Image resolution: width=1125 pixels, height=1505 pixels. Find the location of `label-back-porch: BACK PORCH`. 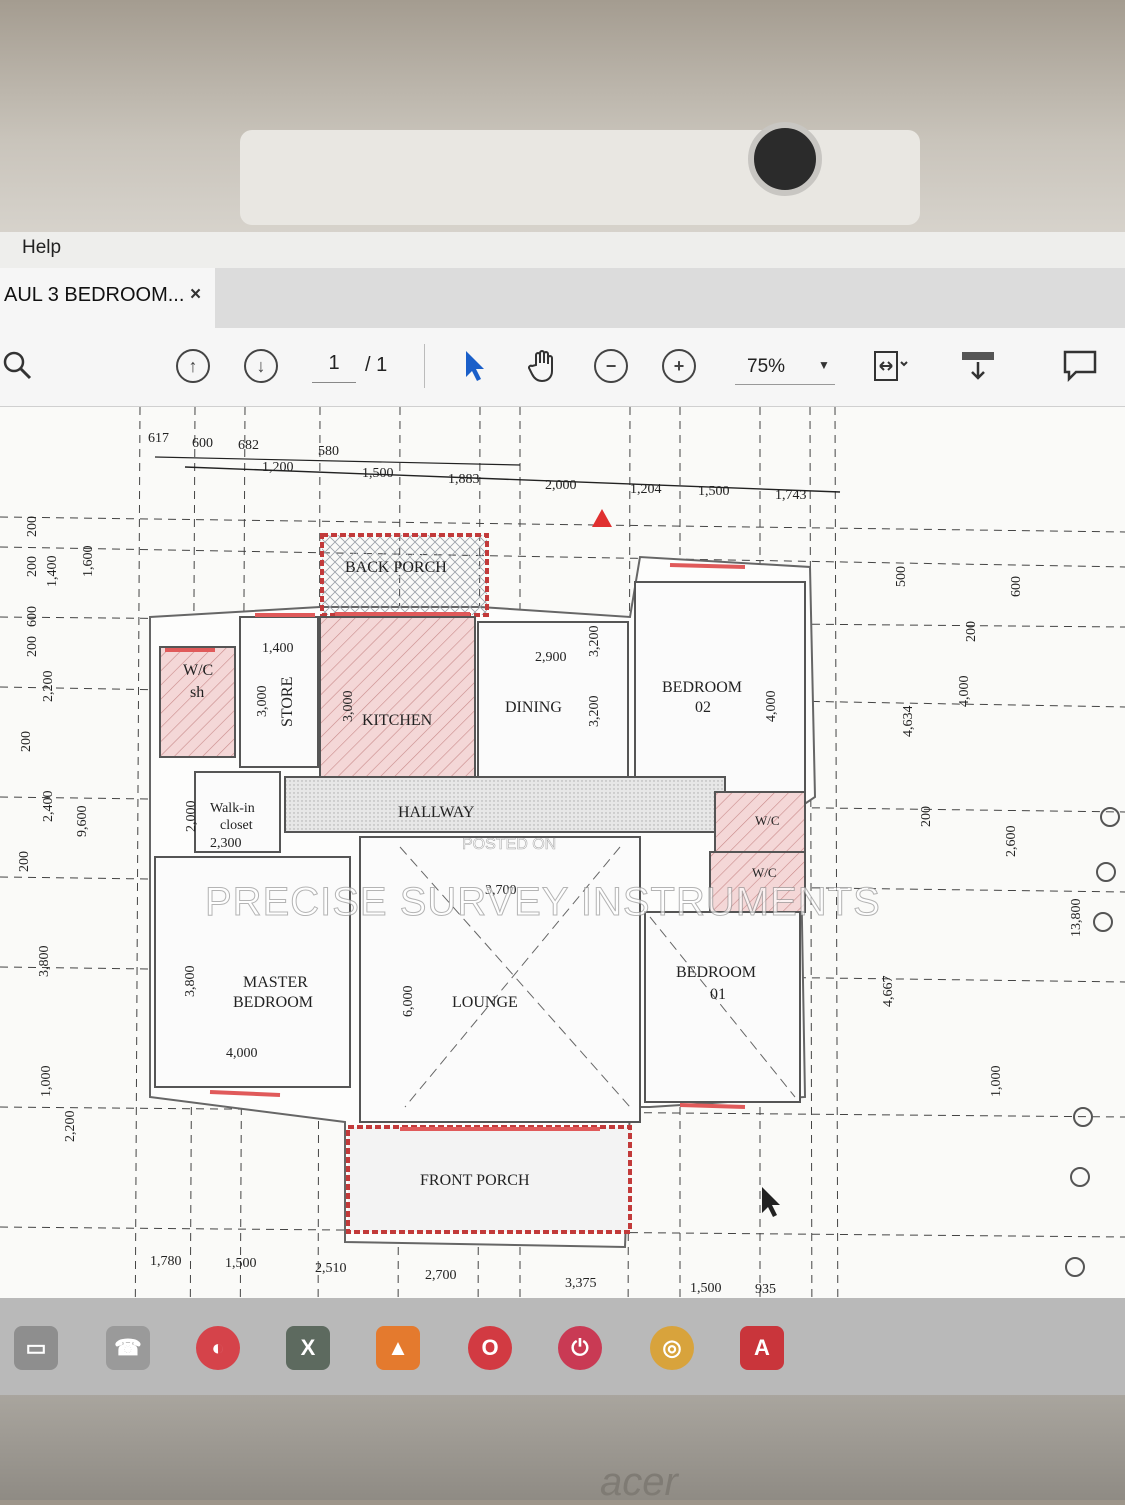

label-back-porch: BACK PORCH is located at coordinates (396, 567).